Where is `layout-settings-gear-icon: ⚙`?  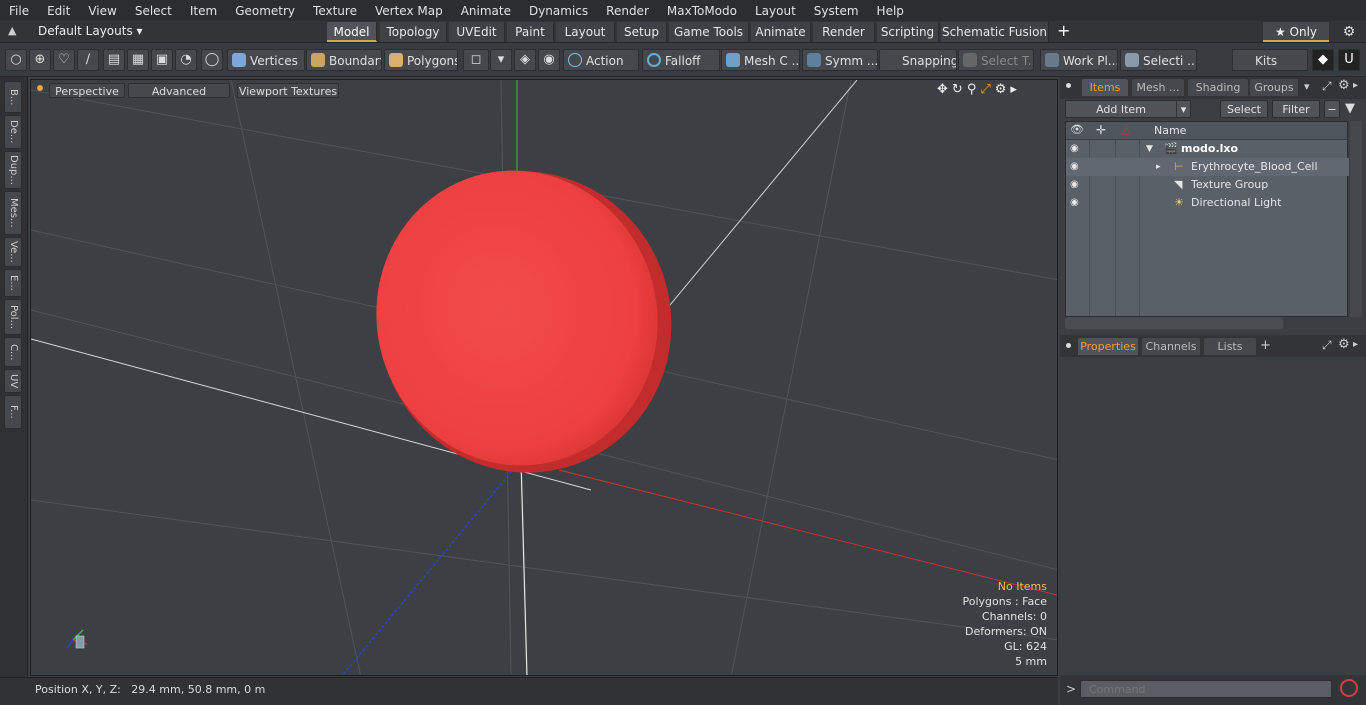
layout-settings-gear-icon: ⚙ is located at coordinates (1349, 32).